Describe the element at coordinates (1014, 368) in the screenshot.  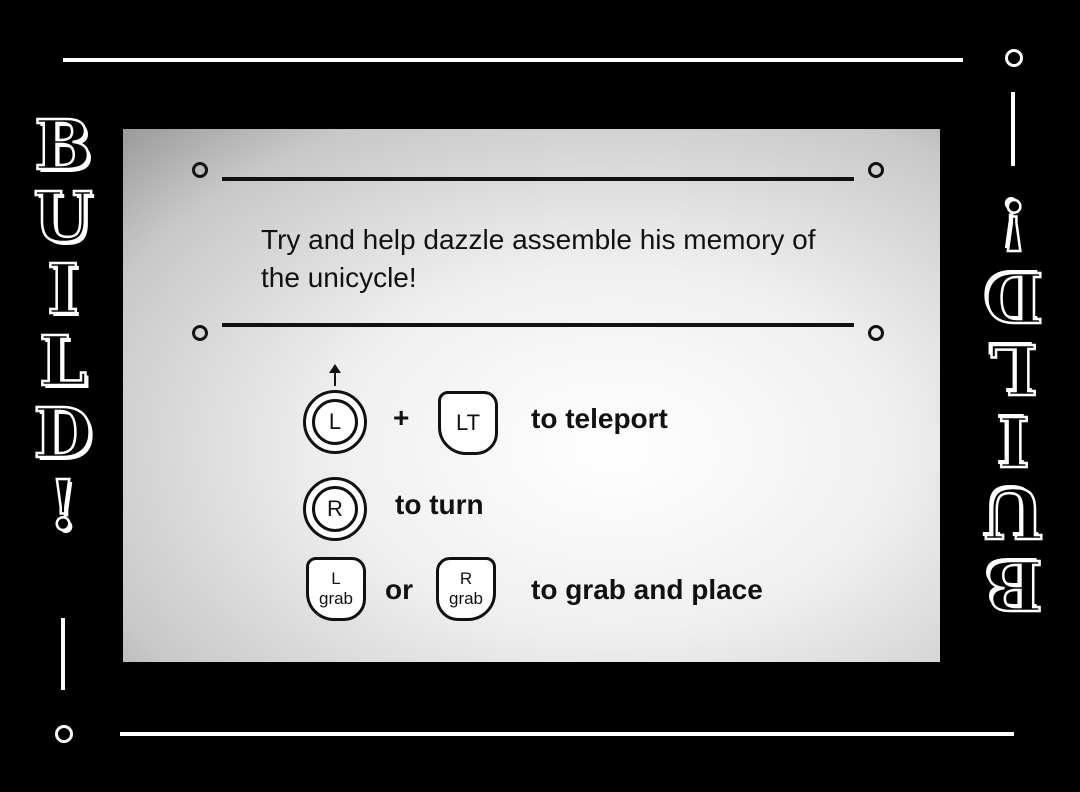
I see `right-title-letter: L` at that location.